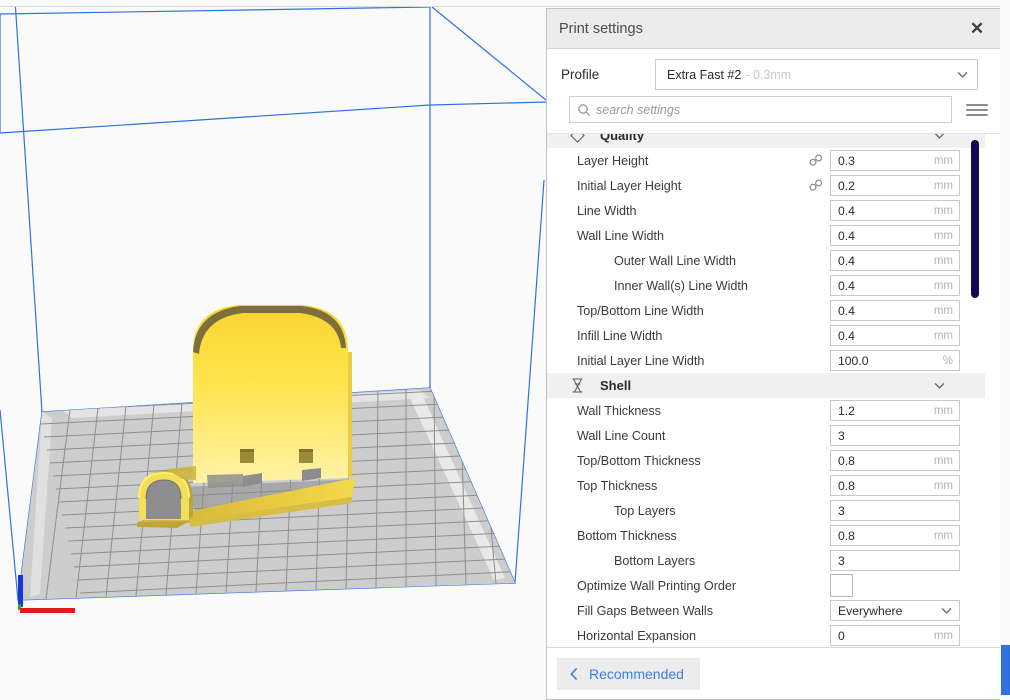 The height and width of the screenshot is (700, 1010). I want to click on setting-row-layer-height: Layer Height 0.3 mm, so click(766, 160).